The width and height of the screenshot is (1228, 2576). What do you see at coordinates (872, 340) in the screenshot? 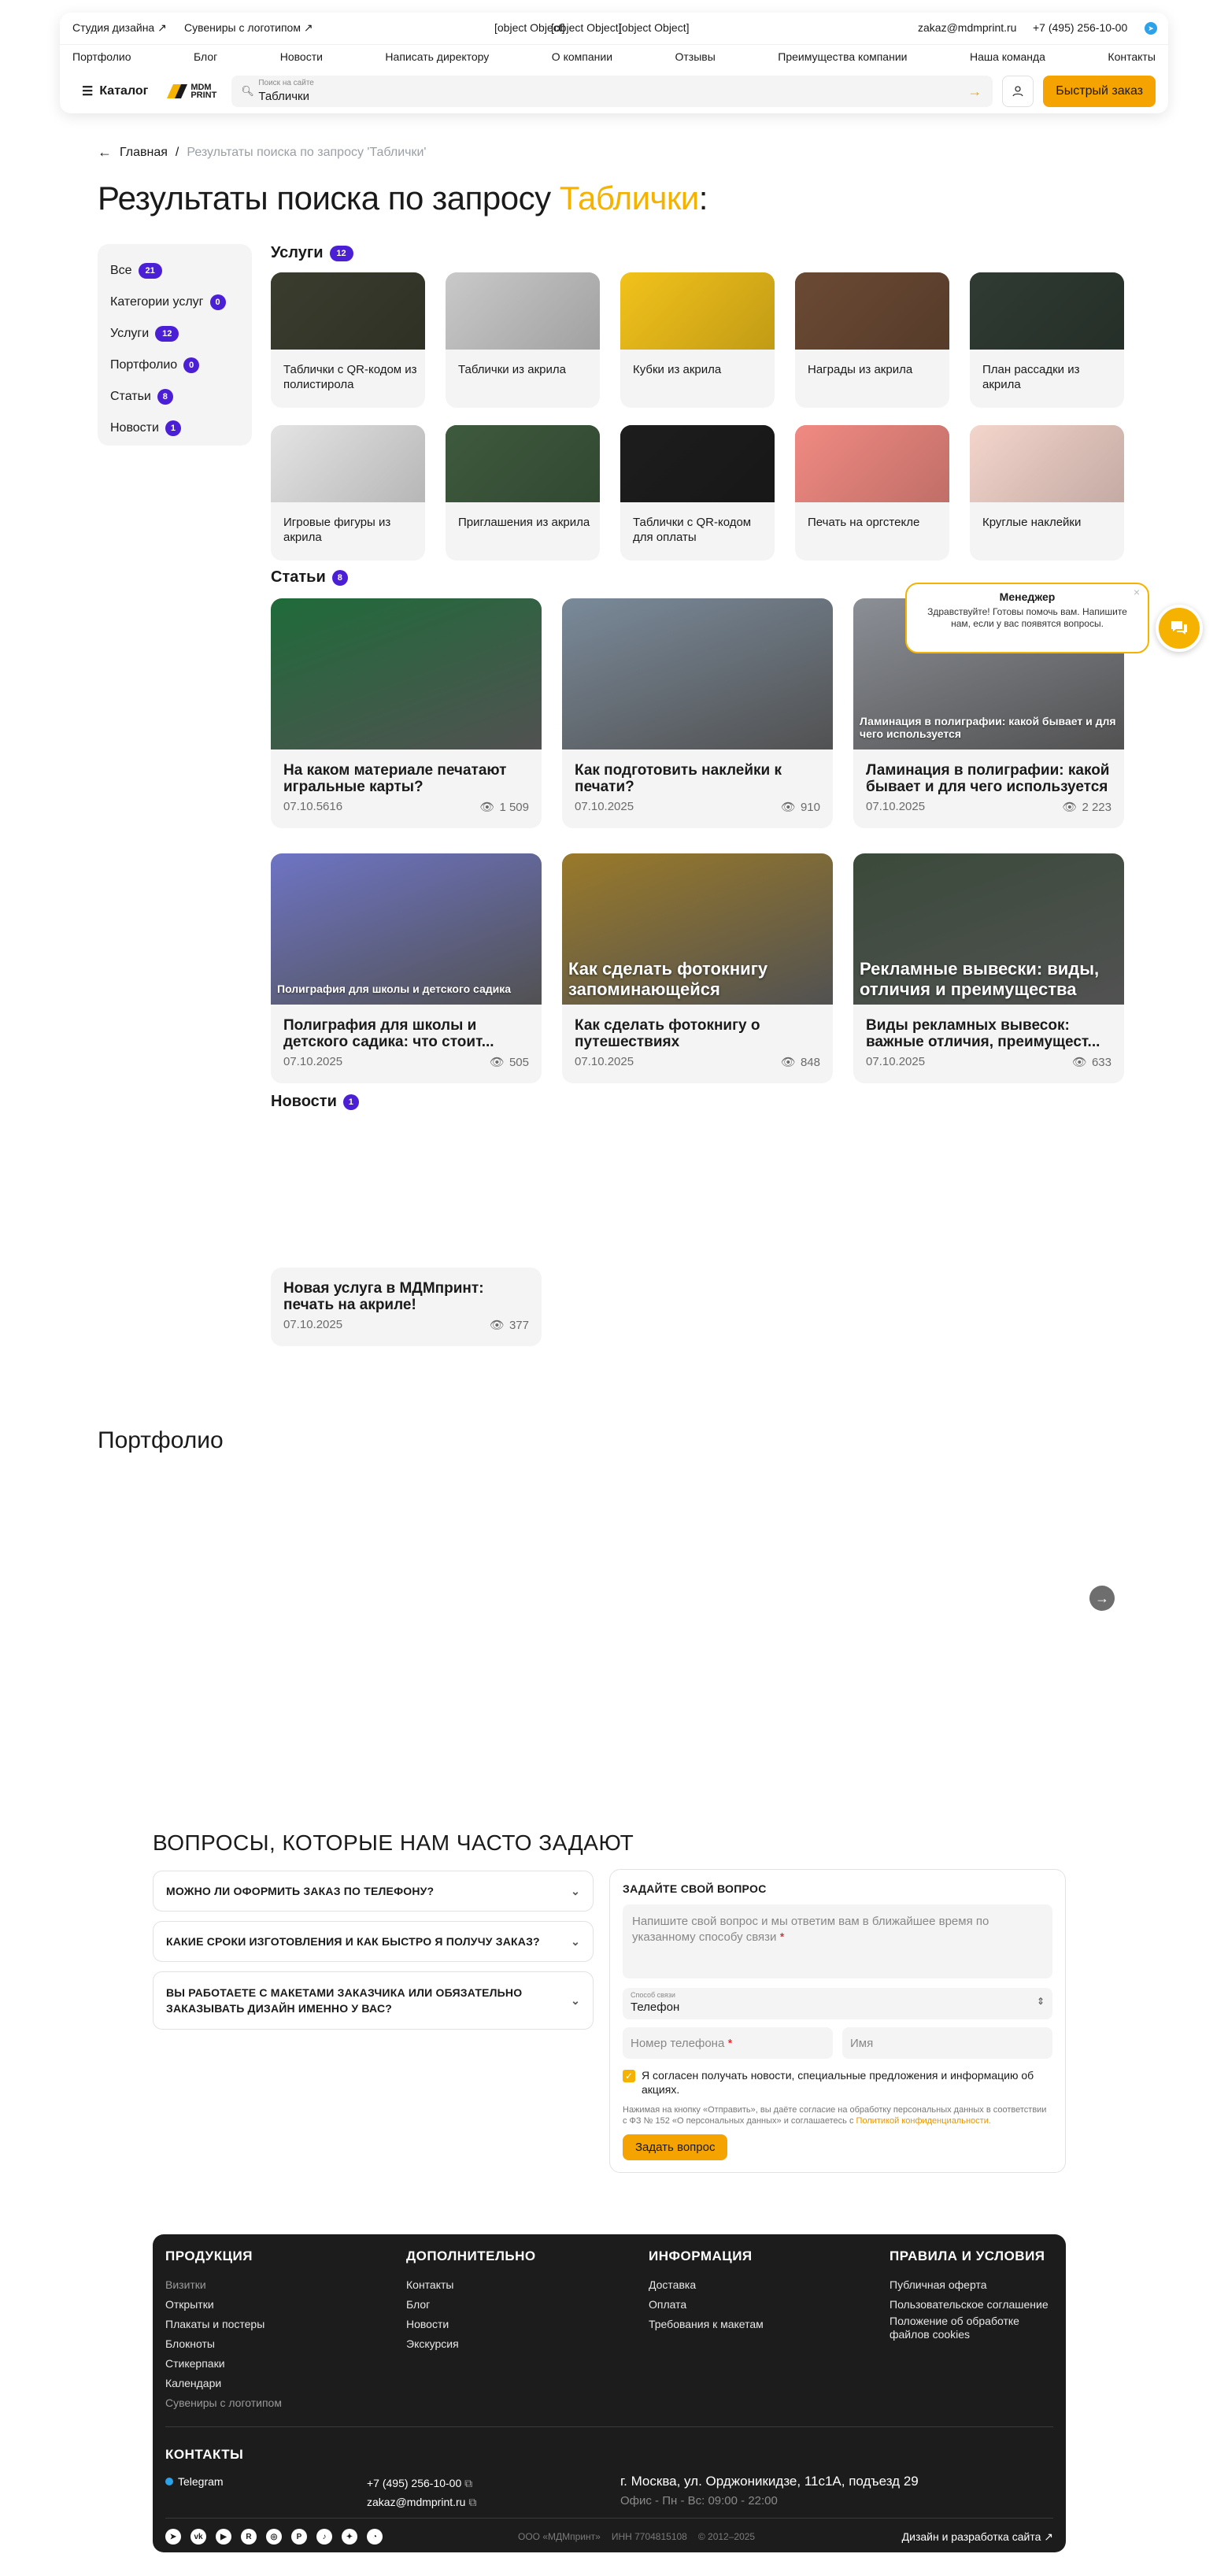
I see `service-card: Награды из акрила` at bounding box center [872, 340].